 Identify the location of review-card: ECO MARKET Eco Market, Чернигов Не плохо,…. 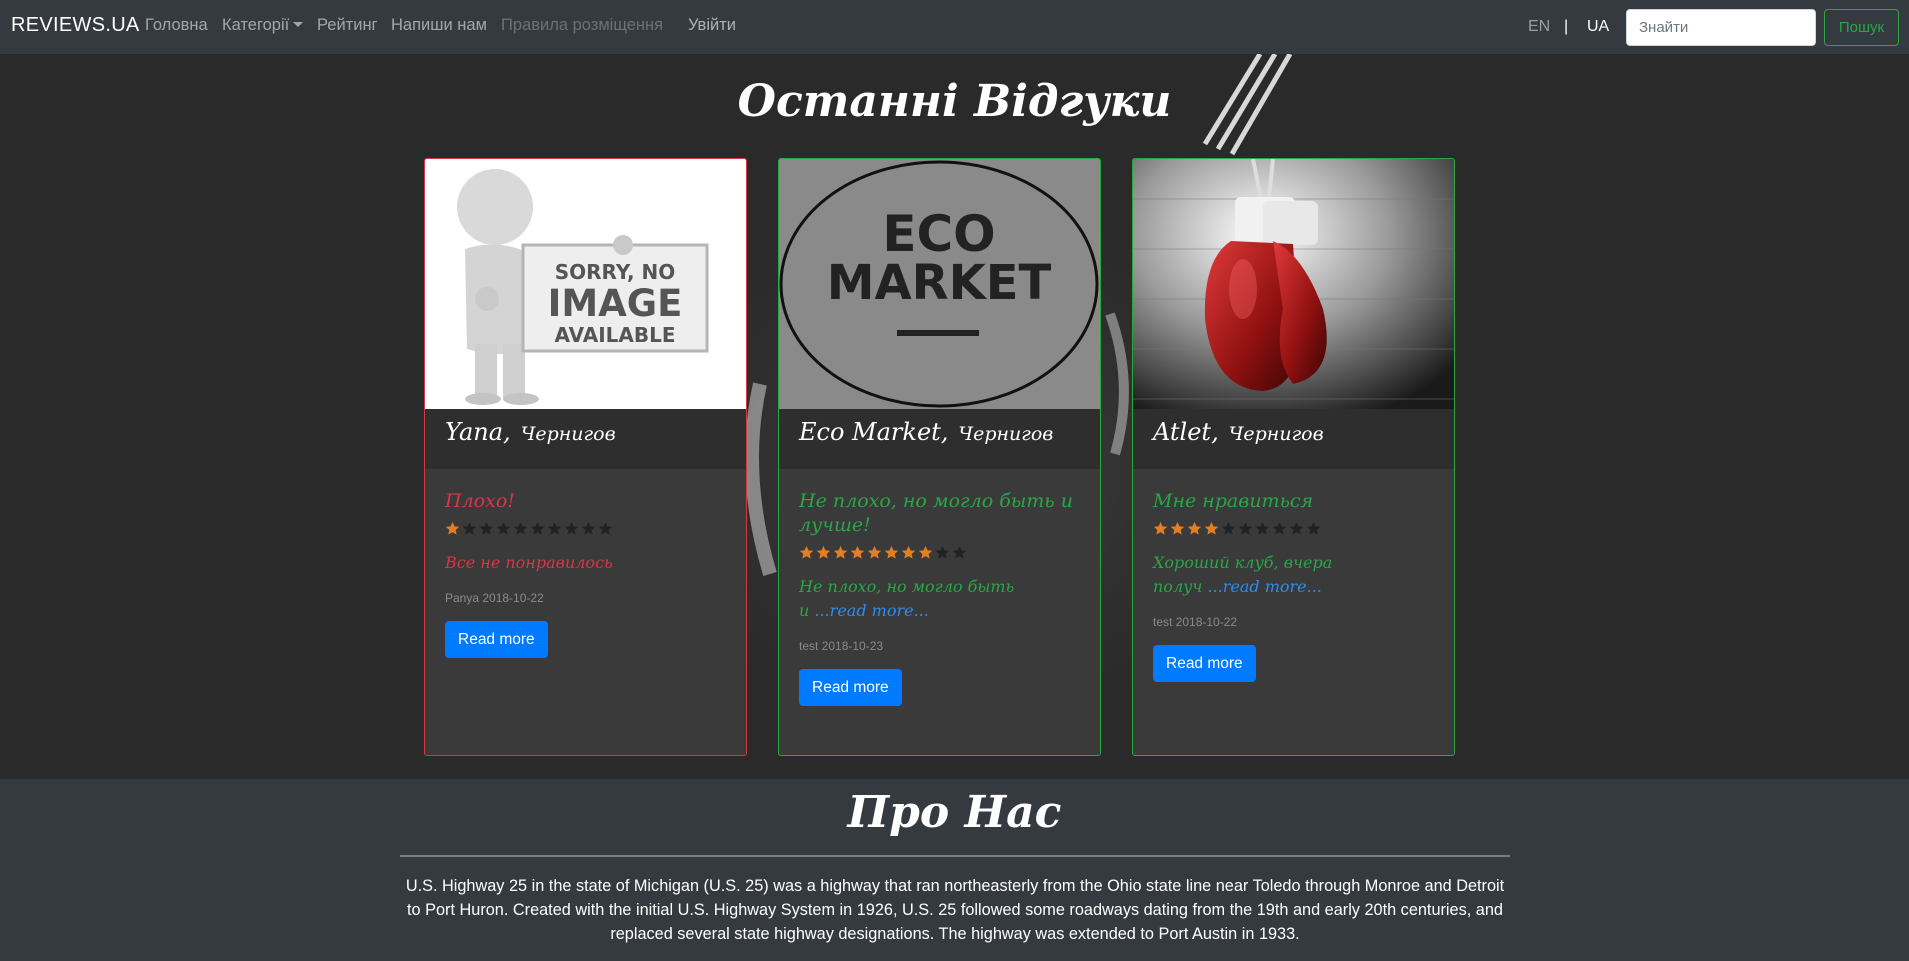
(939, 457).